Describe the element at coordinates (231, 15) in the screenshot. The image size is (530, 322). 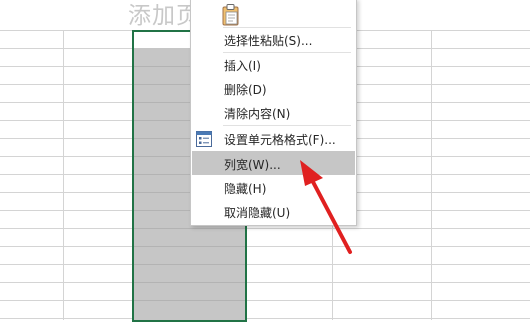
I see `clipboard-icon` at that location.